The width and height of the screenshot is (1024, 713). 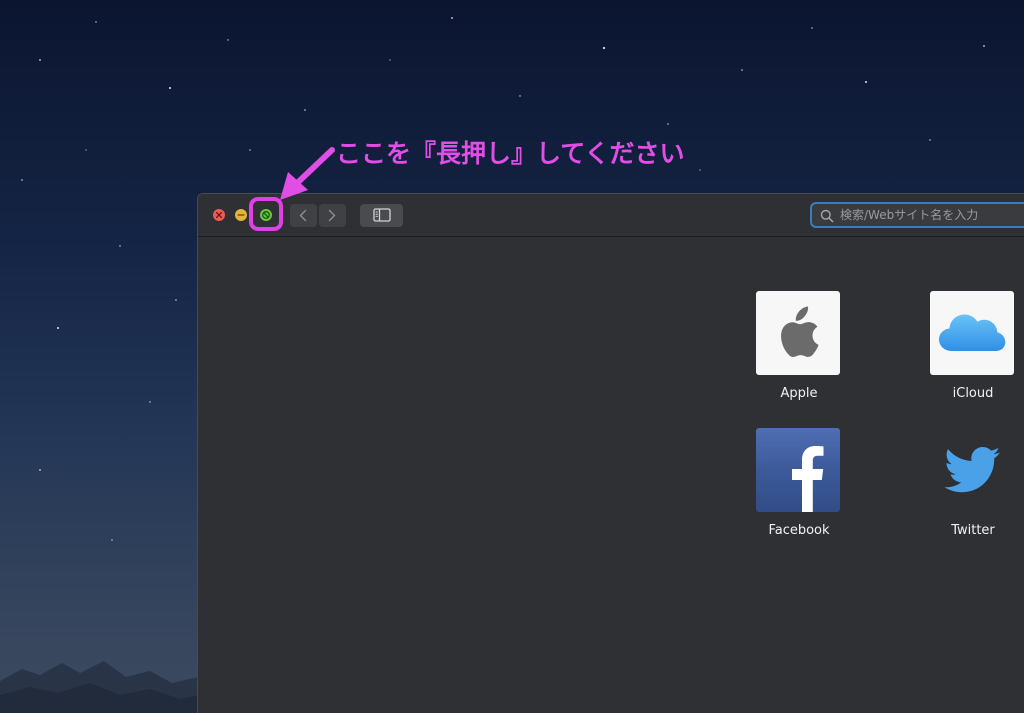 I want to click on favorite-label: iCloud, so click(x=973, y=393).